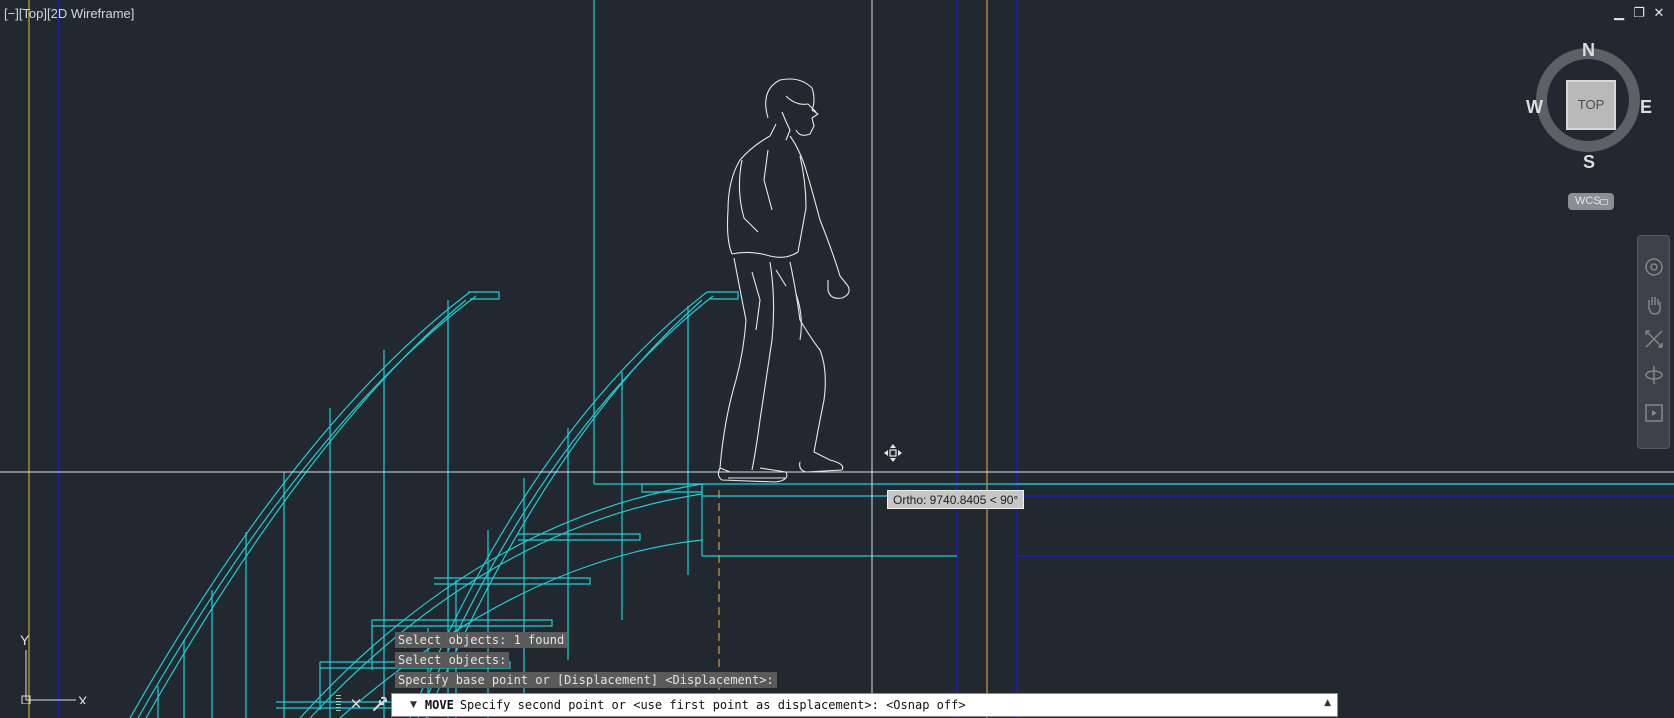  Describe the element at coordinates (1646, 107) in the screenshot. I see `compass-east: E` at that location.